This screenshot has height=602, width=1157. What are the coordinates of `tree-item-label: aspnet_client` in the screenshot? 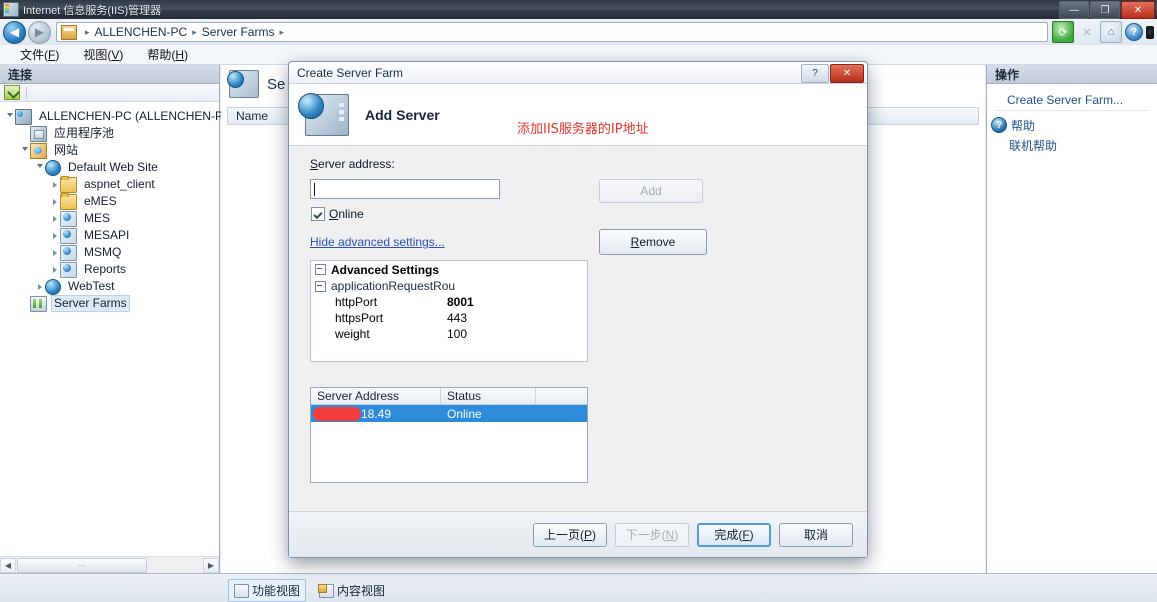 It's located at (119, 184).